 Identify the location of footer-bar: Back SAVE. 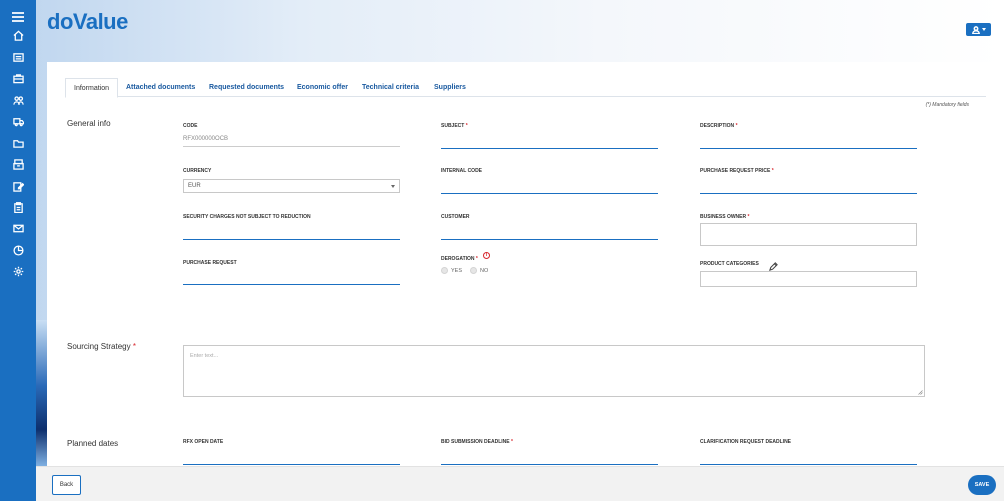
(520, 483).